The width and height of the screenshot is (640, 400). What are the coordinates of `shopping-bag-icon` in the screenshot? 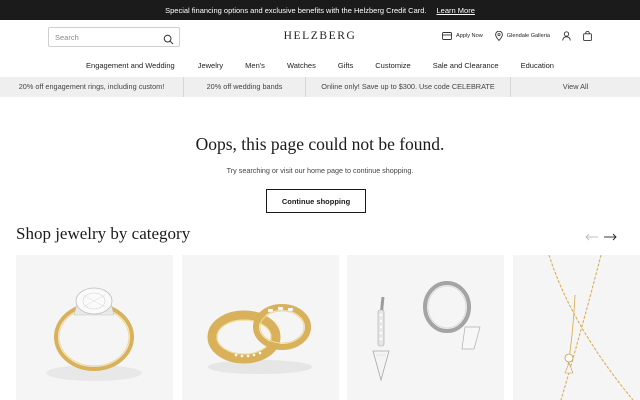 It's located at (587, 36).